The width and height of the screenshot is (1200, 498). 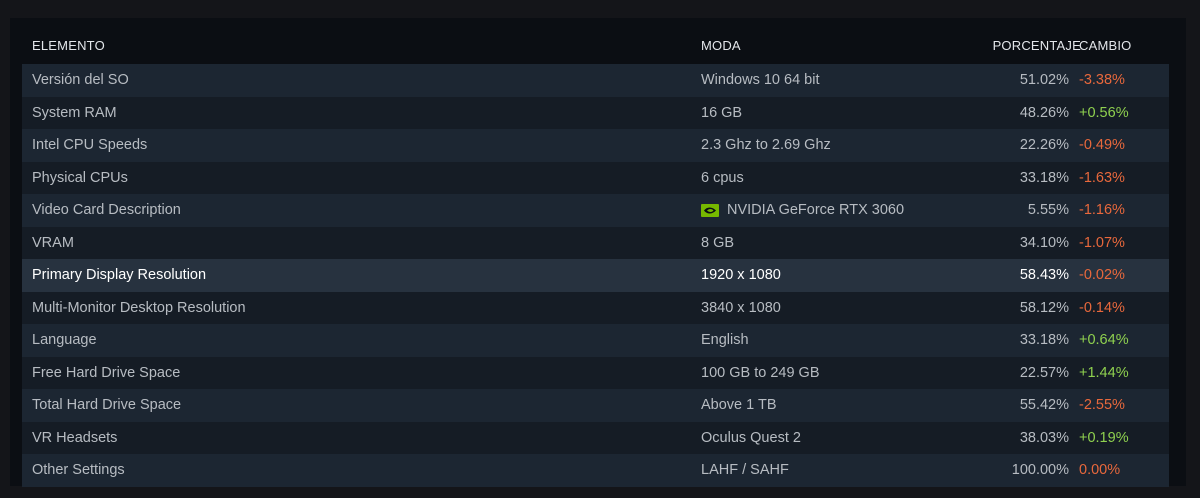 I want to click on row-mode-text: 3840 x 1080, so click(x=741, y=307).